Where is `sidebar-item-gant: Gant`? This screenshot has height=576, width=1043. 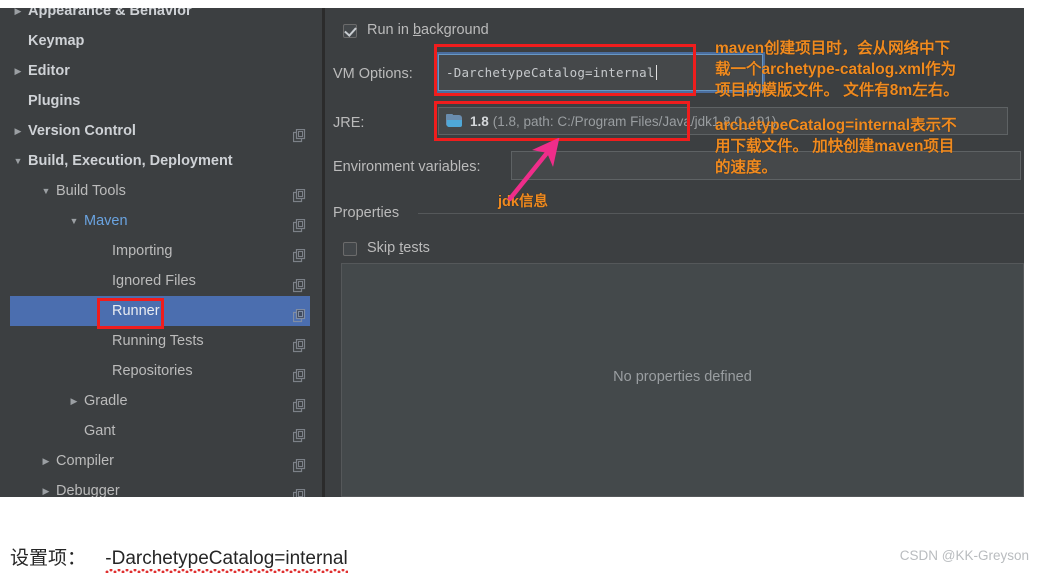 sidebar-item-gant: Gant is located at coordinates (165, 431).